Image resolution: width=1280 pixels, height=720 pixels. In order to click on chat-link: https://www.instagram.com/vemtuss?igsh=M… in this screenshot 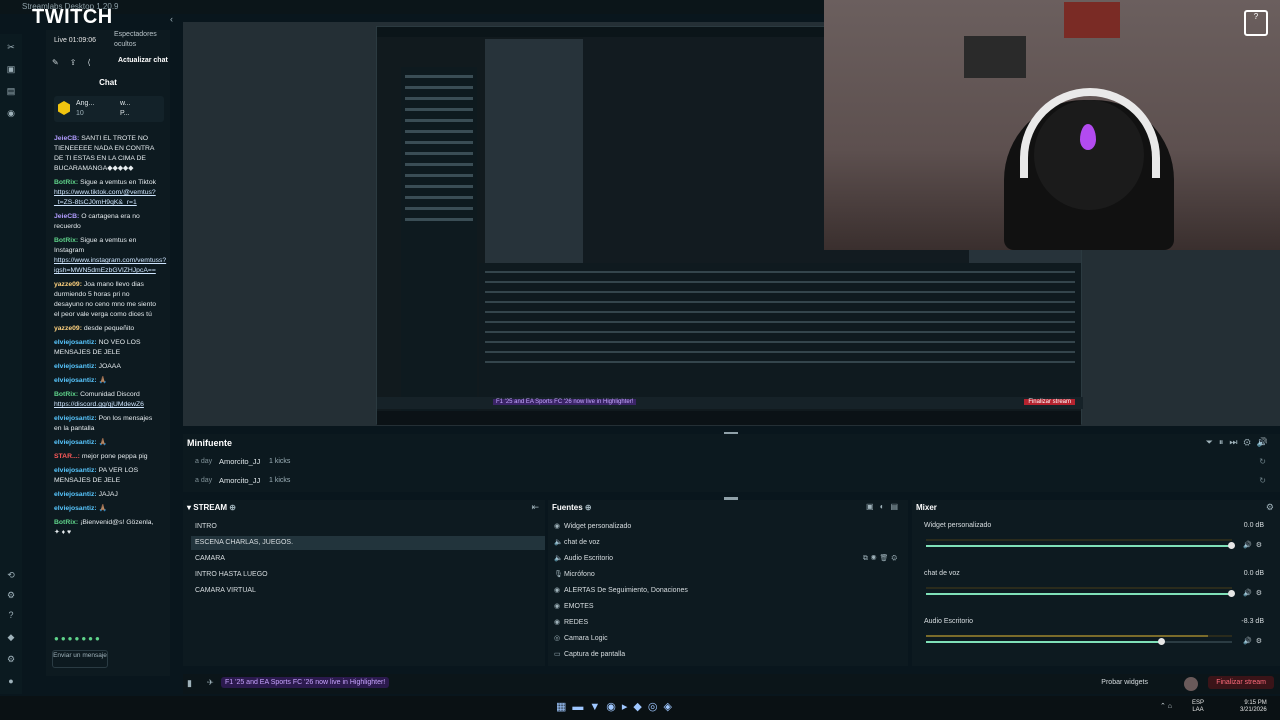, I will do `click(110, 265)`.